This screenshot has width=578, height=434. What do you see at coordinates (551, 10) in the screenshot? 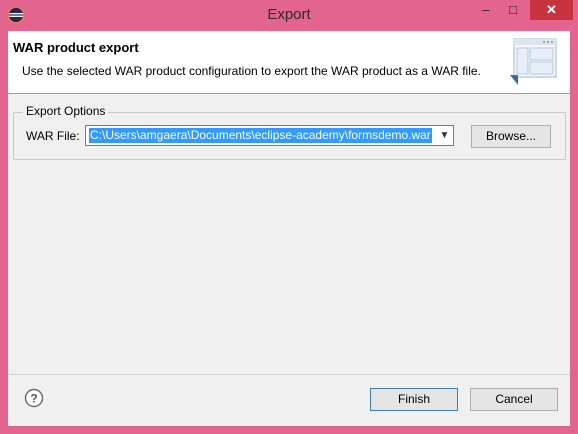
I see `close-button: ✕` at bounding box center [551, 10].